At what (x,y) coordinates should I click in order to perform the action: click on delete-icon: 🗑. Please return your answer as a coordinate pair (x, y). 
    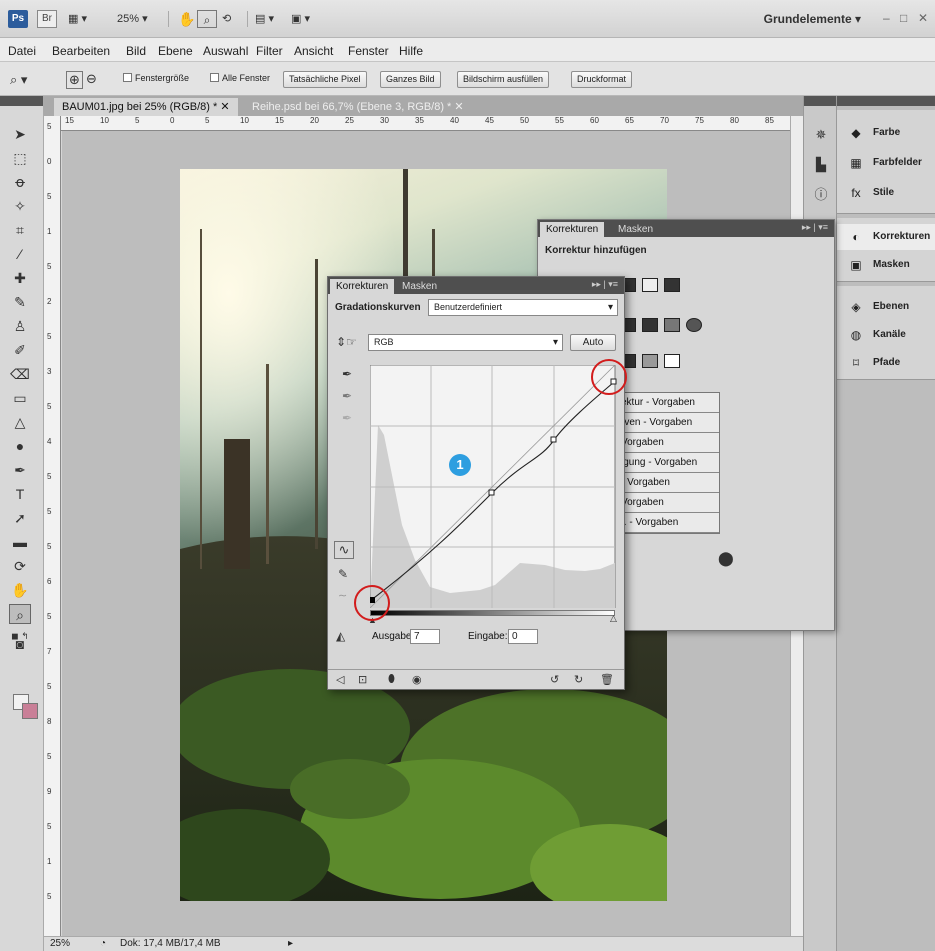
    Looking at the image, I should click on (607, 679).